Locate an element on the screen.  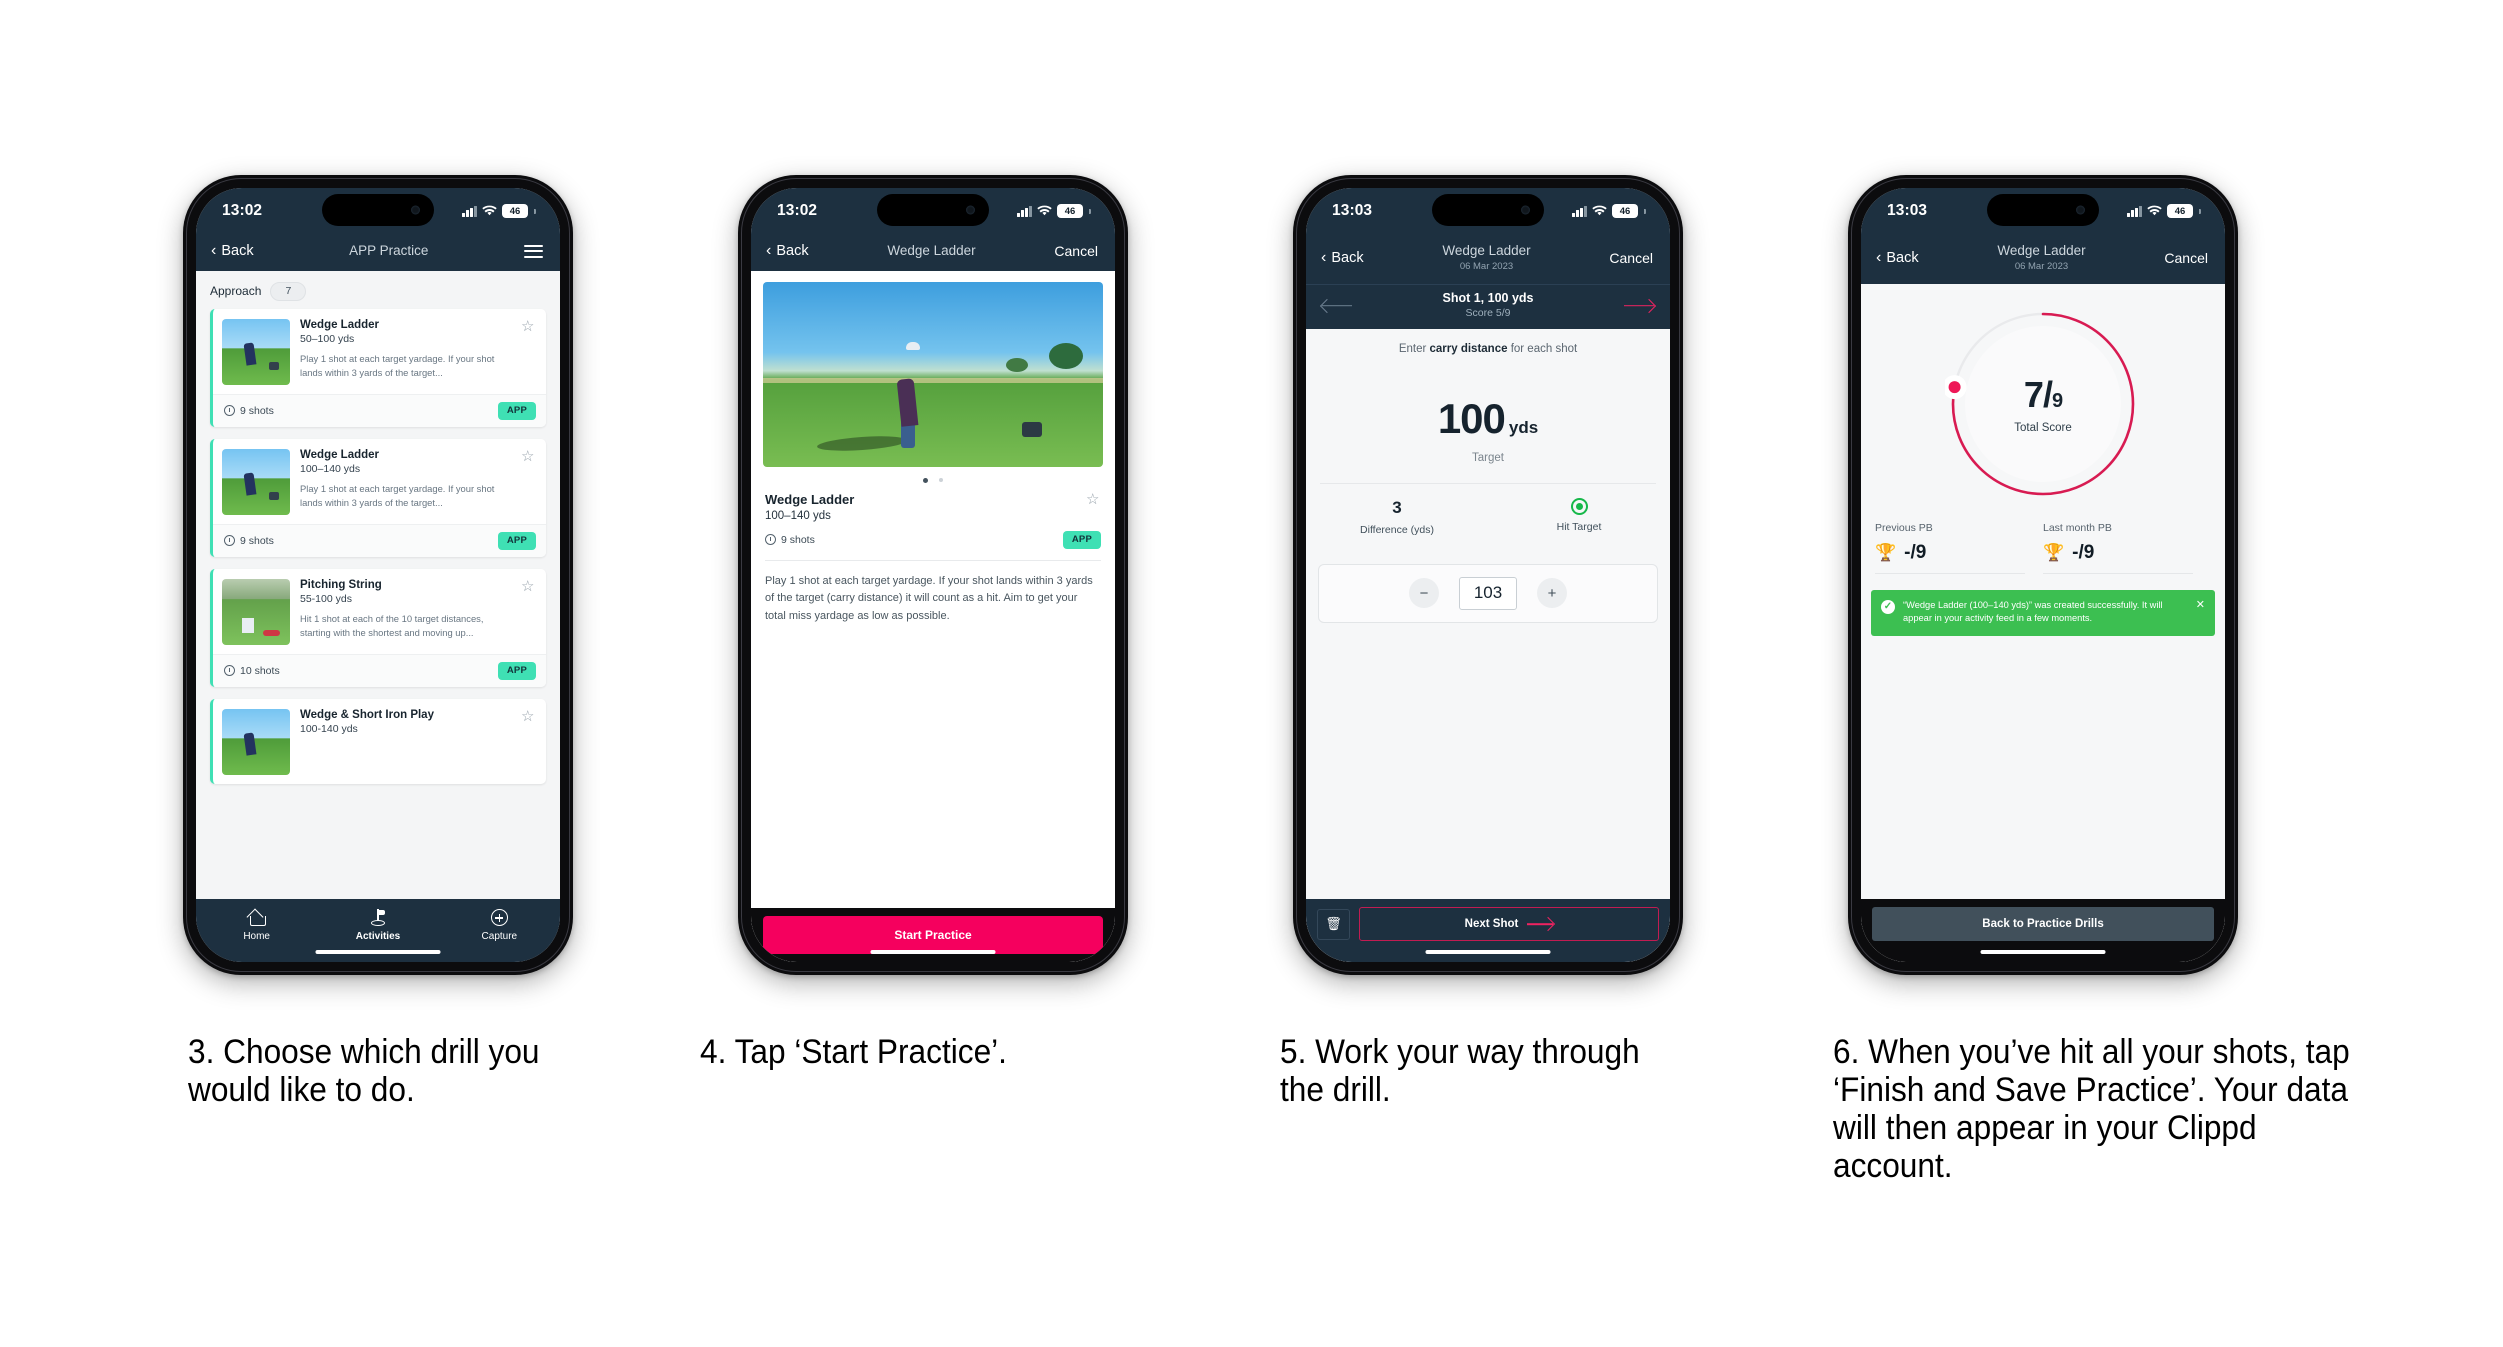
shot-title: Shot 1, 100 yds is located at coordinates (1488, 297).